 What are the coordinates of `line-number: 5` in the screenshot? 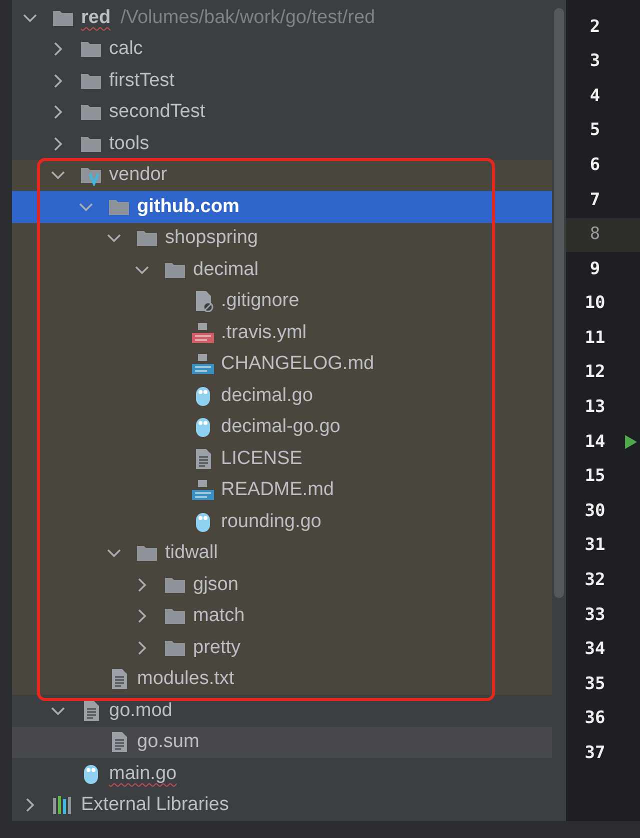 It's located at (595, 130).